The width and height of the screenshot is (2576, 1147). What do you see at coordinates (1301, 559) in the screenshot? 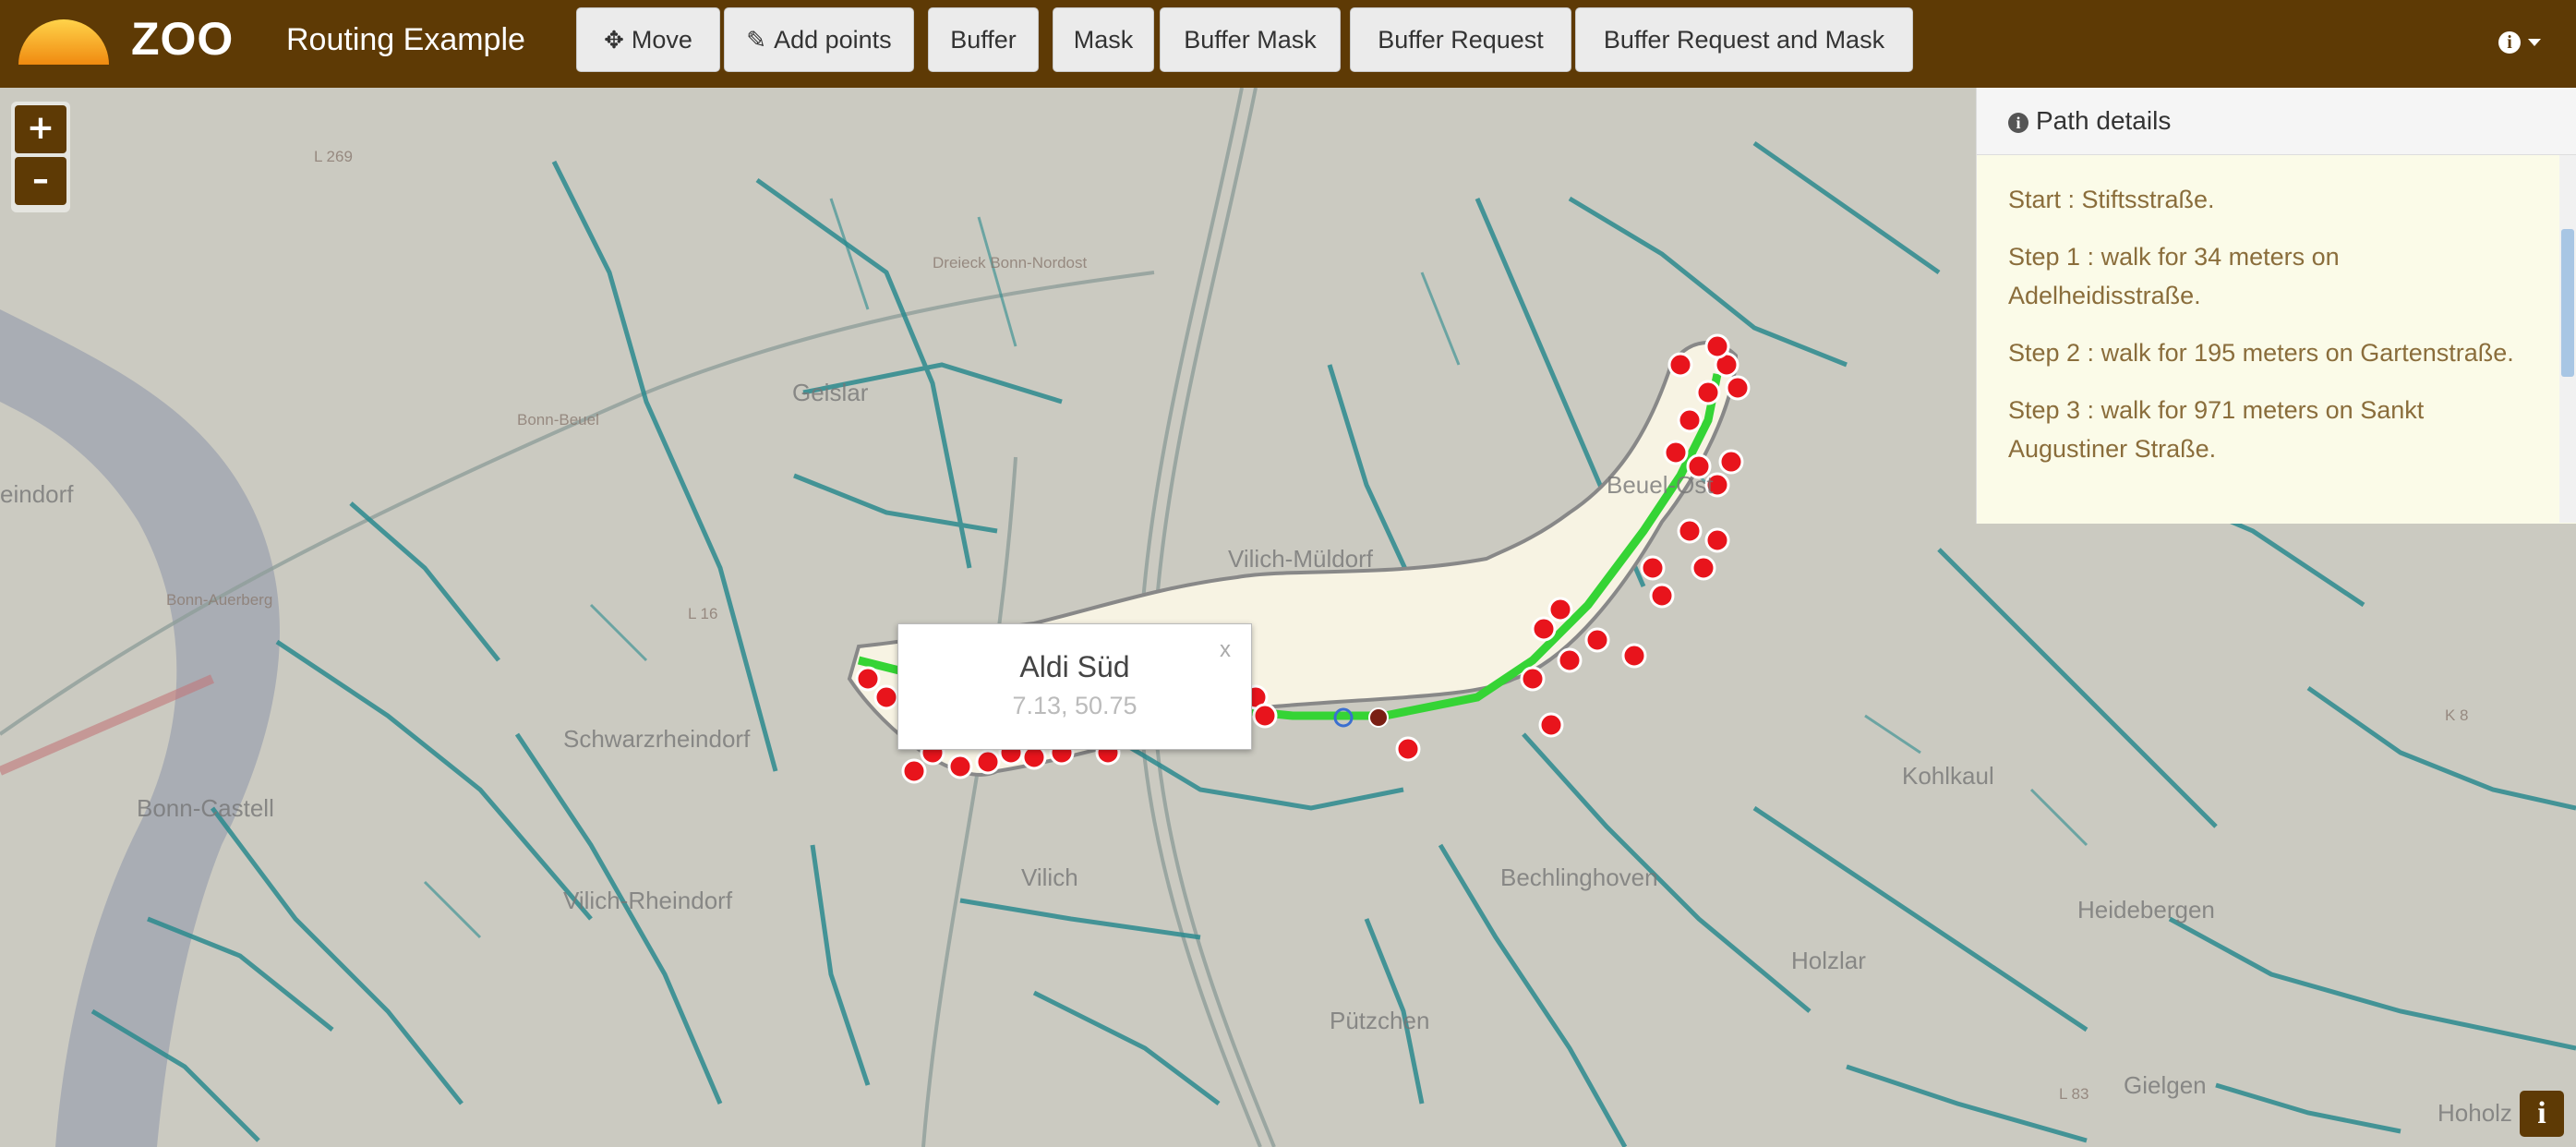
I see `map-label: Vilich-Müldorf` at bounding box center [1301, 559].